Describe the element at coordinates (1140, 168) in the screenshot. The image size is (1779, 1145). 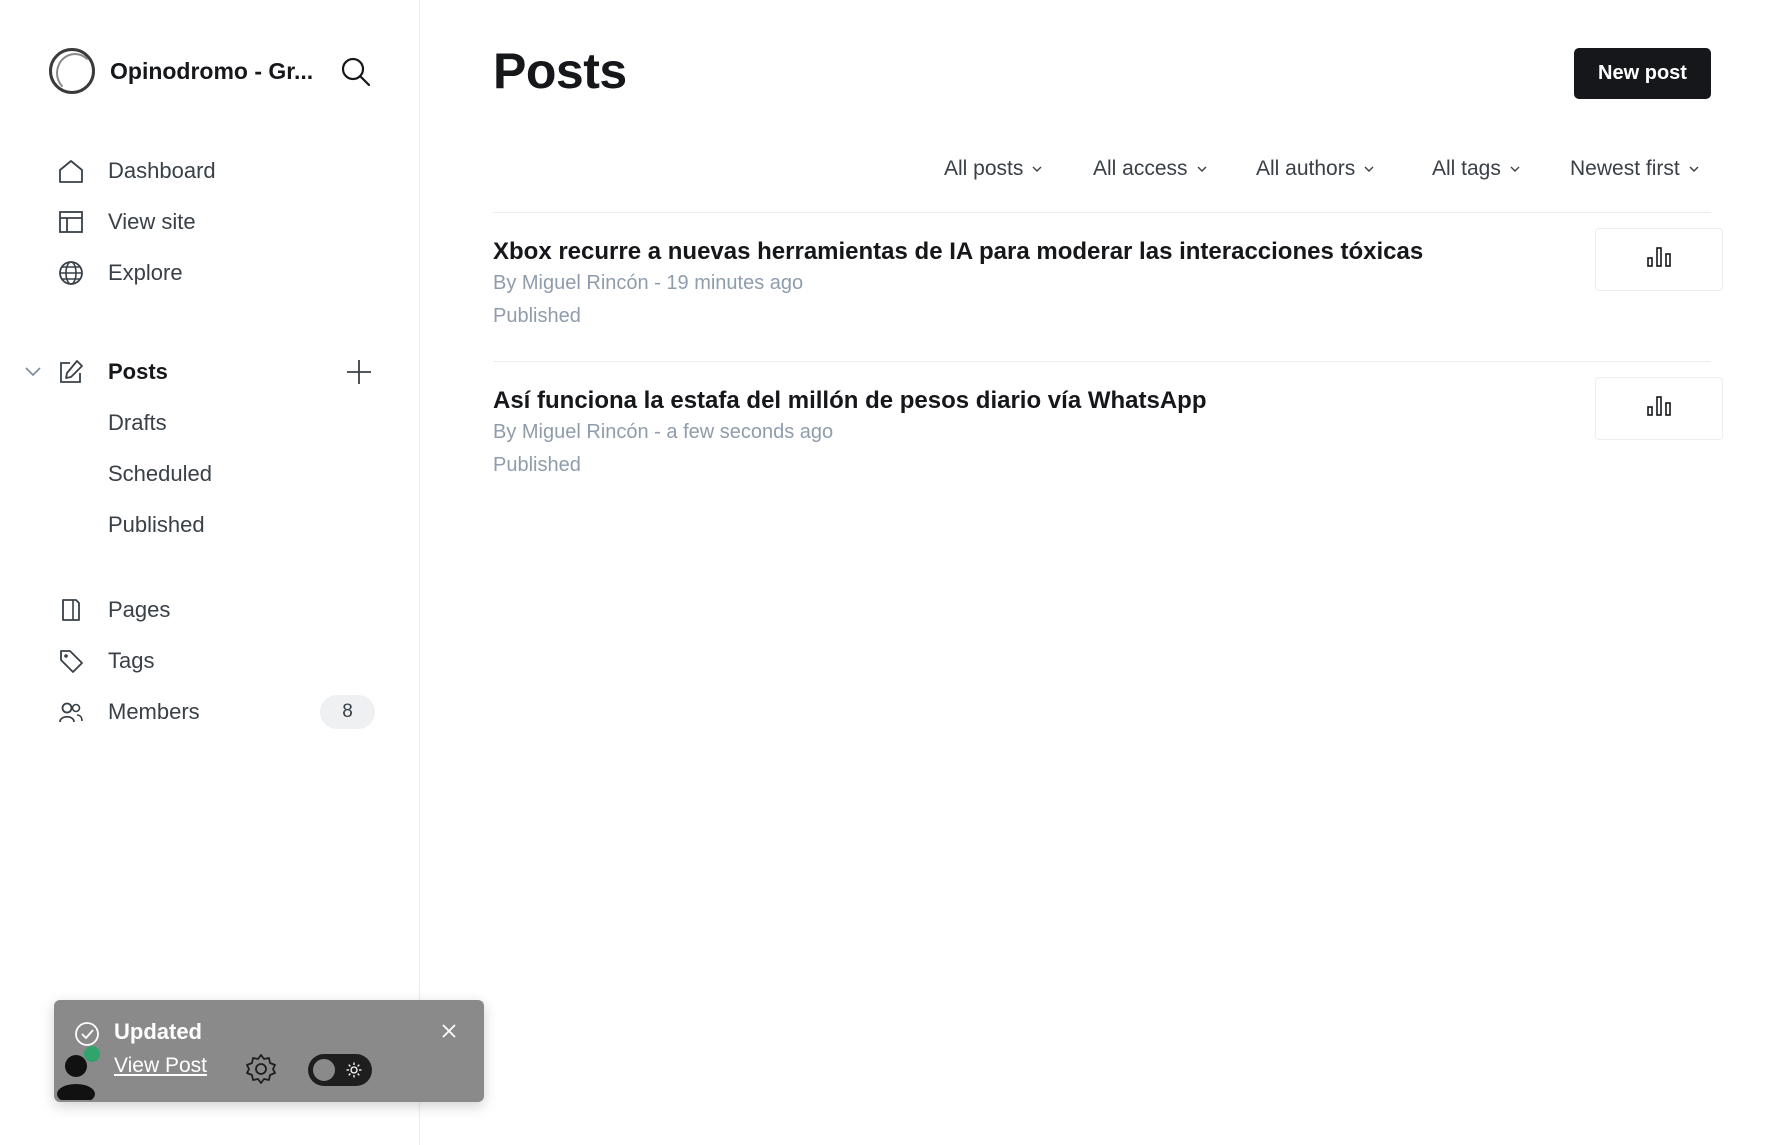
I see `filter-label: All access` at that location.